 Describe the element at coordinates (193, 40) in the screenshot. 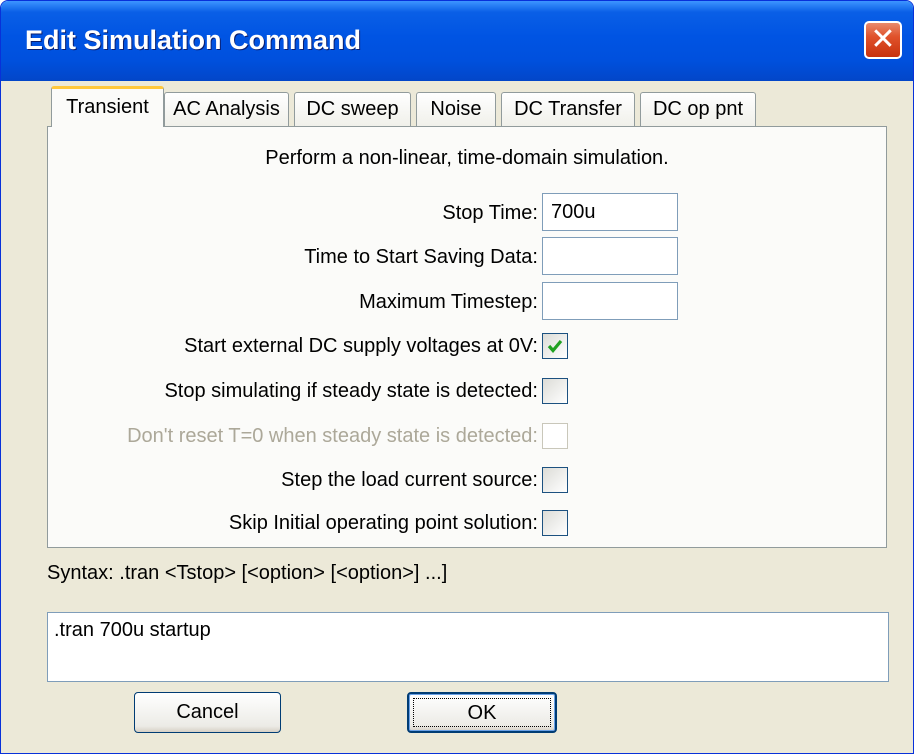

I see `dialog-title: Edit Simulation Command` at that location.